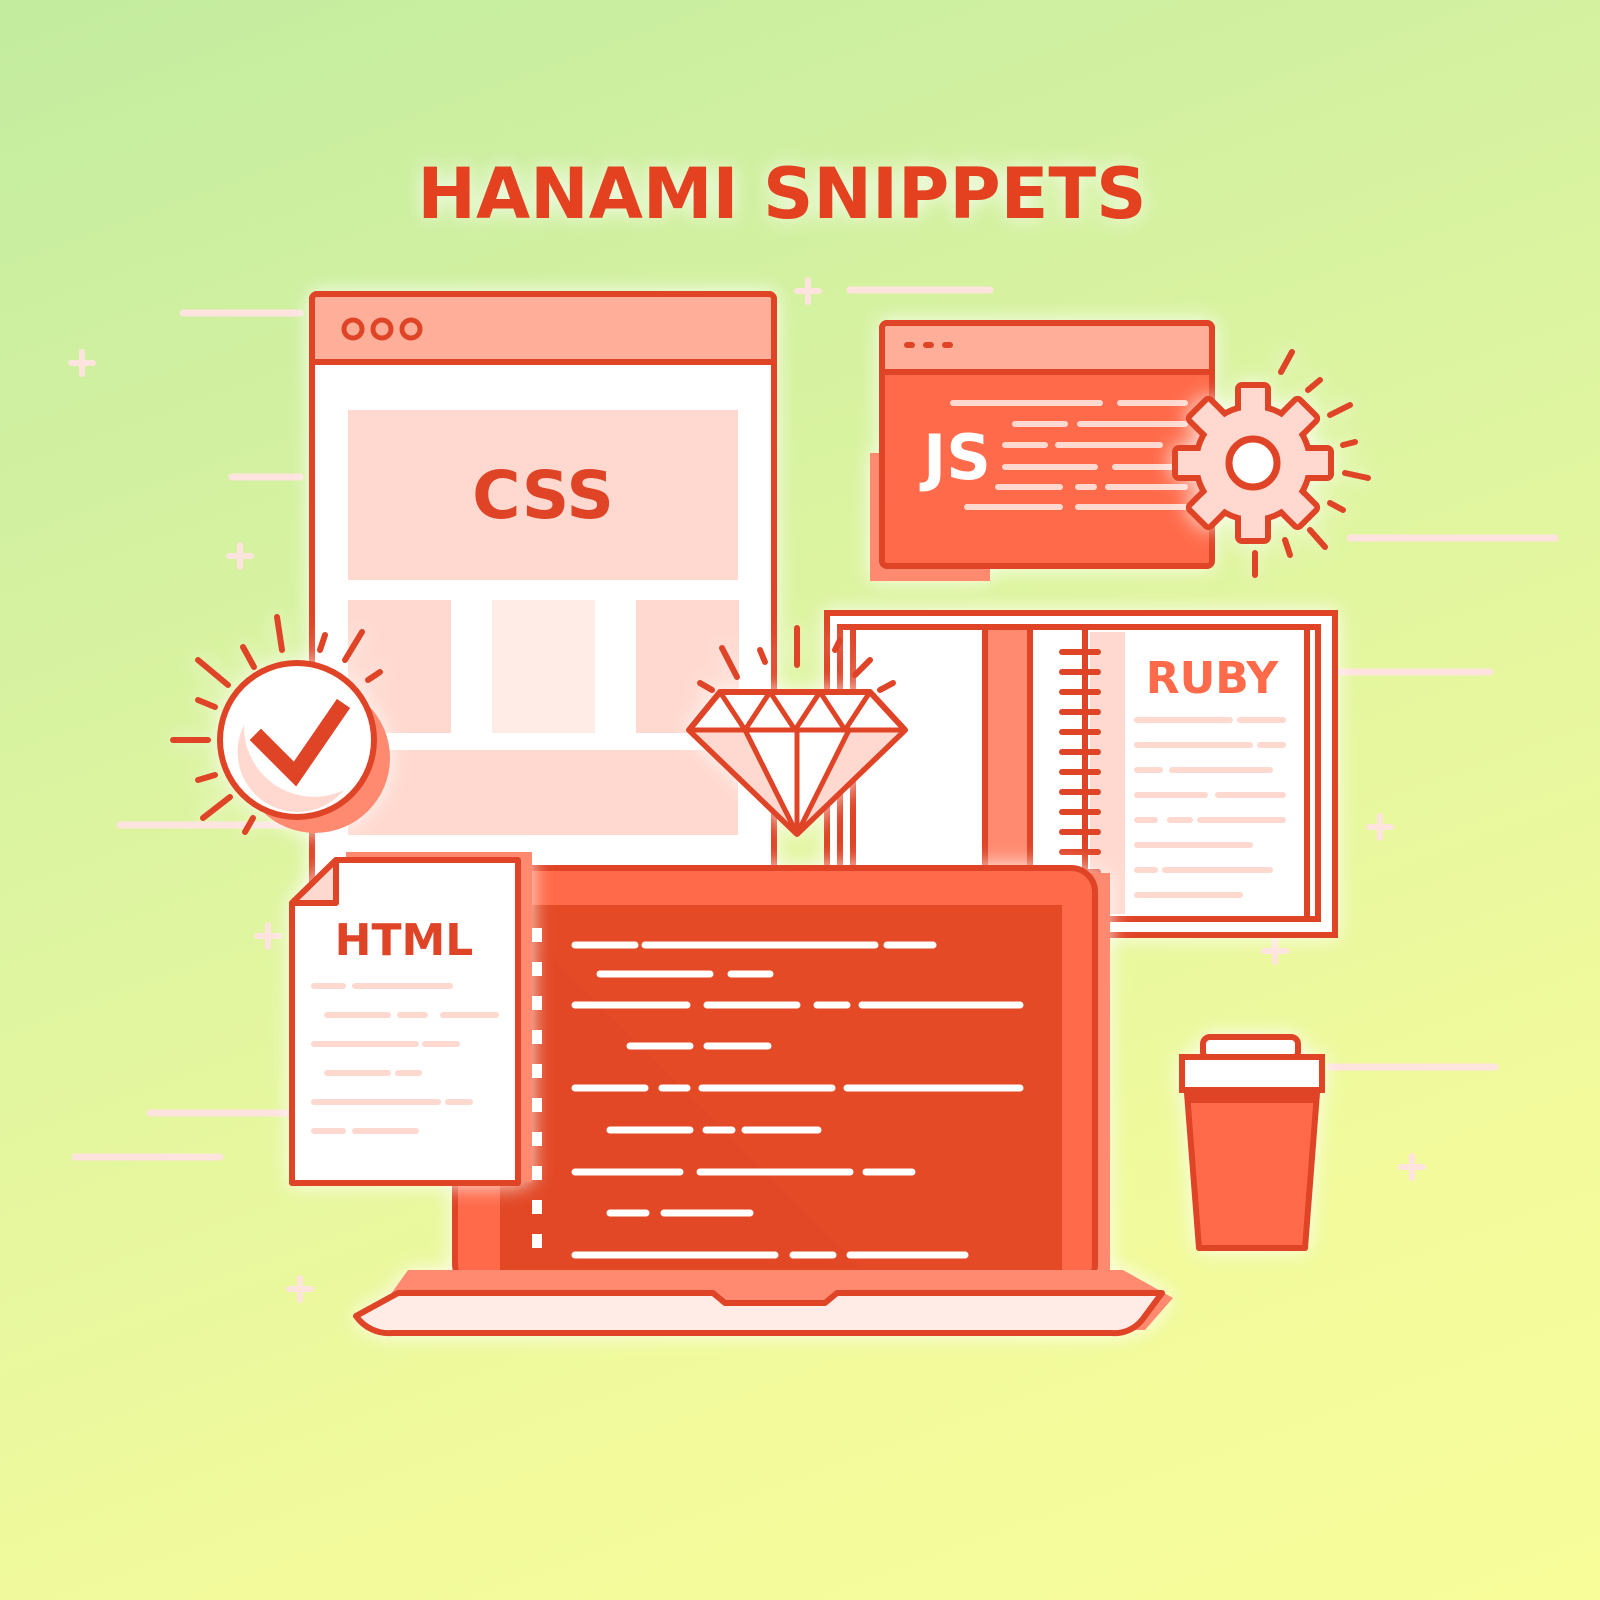  What do you see at coordinates (1213, 678) in the screenshot?
I see `ruby-label: RUBY` at bounding box center [1213, 678].